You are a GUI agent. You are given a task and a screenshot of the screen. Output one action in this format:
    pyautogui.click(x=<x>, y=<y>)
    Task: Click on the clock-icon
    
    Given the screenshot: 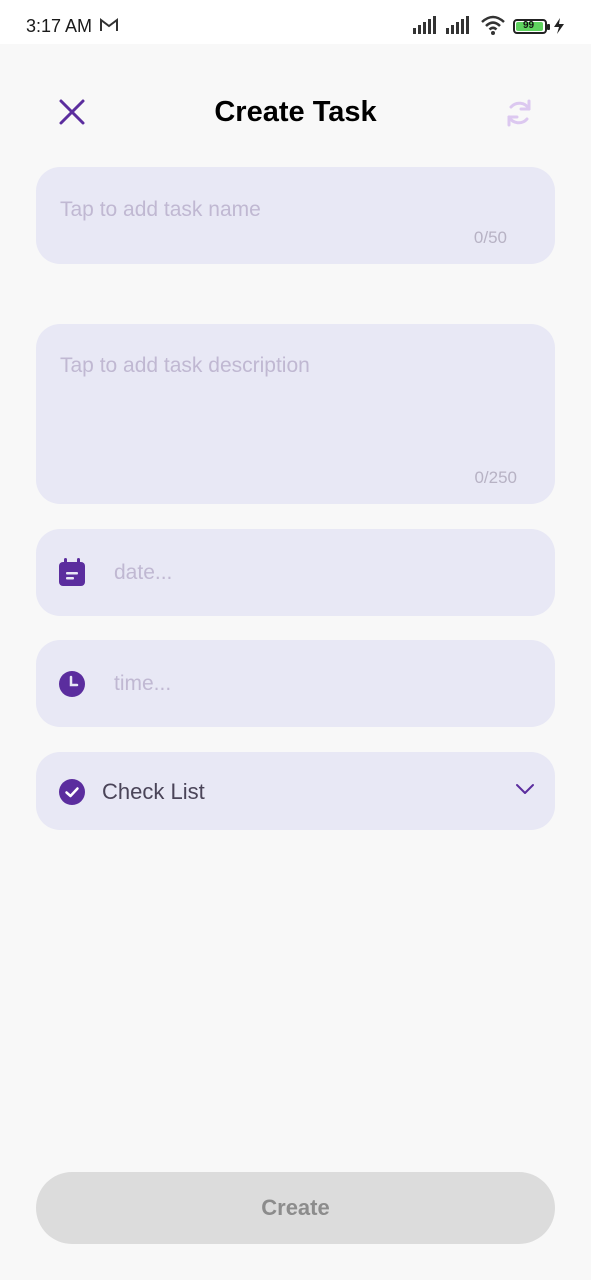 What is the action you would take?
    pyautogui.click(x=72, y=684)
    